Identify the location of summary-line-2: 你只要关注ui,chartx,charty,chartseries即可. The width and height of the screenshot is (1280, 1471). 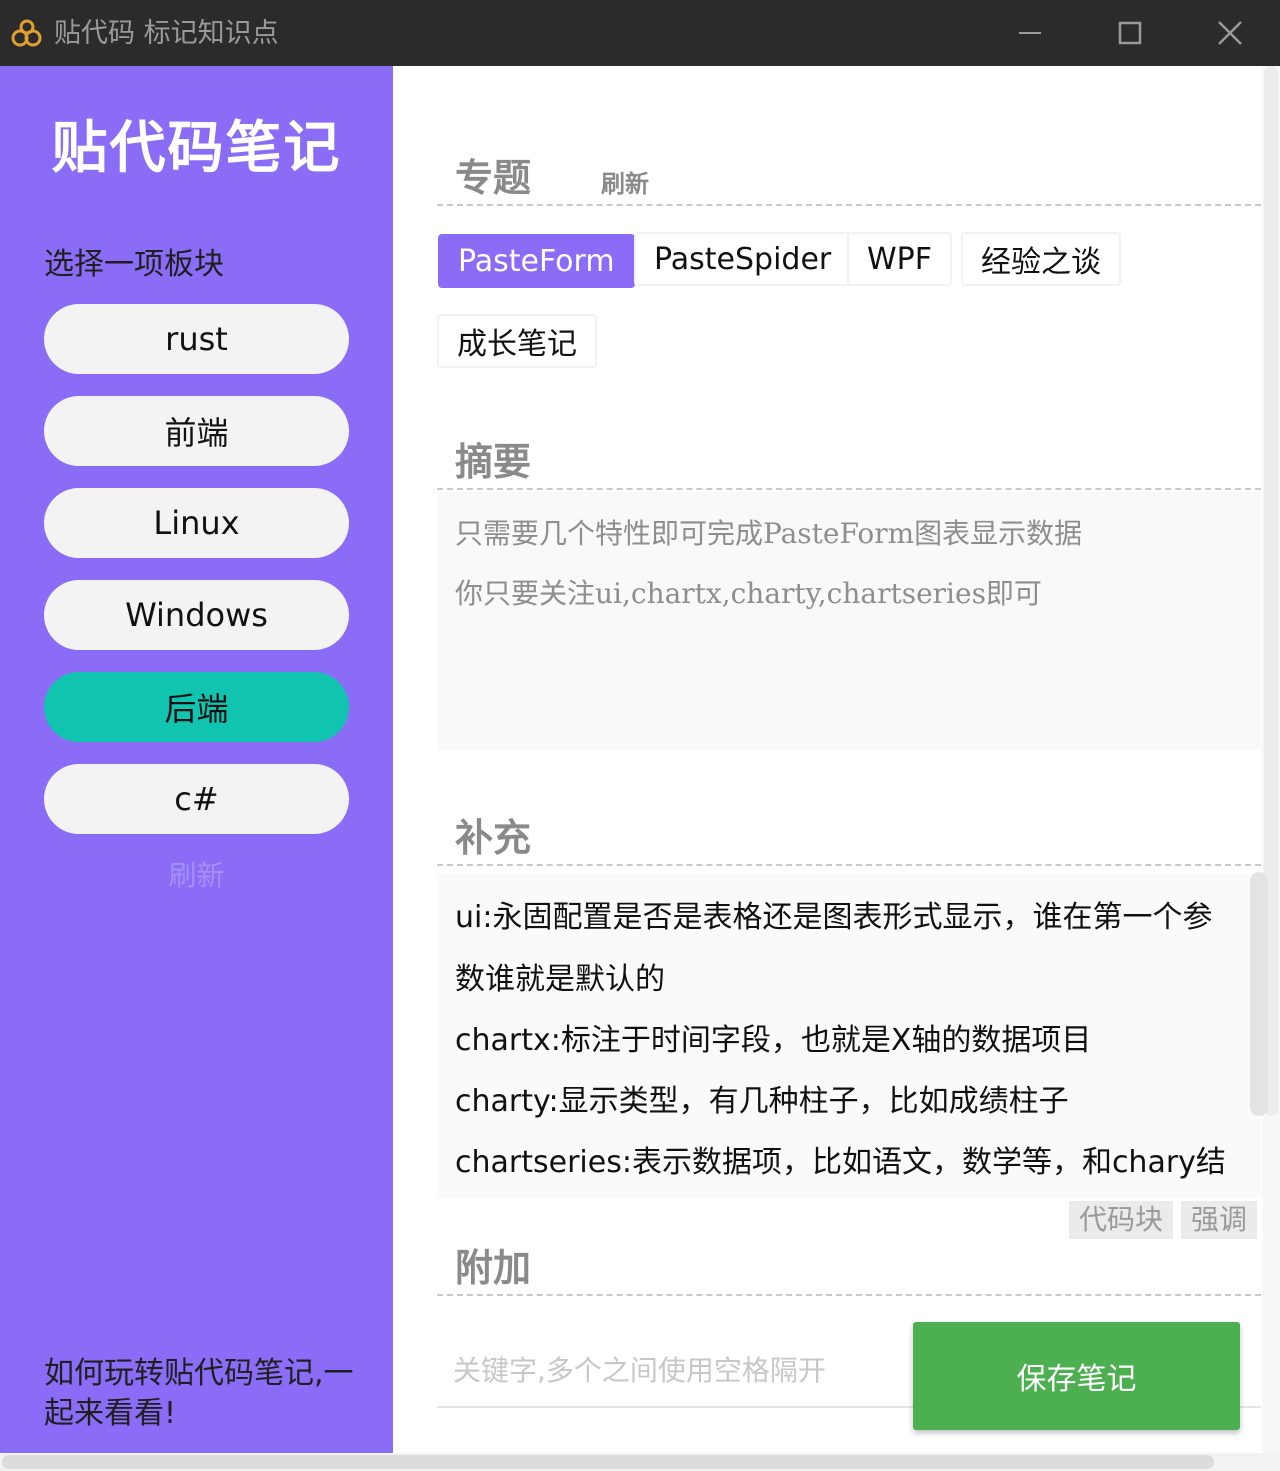
(748, 593).